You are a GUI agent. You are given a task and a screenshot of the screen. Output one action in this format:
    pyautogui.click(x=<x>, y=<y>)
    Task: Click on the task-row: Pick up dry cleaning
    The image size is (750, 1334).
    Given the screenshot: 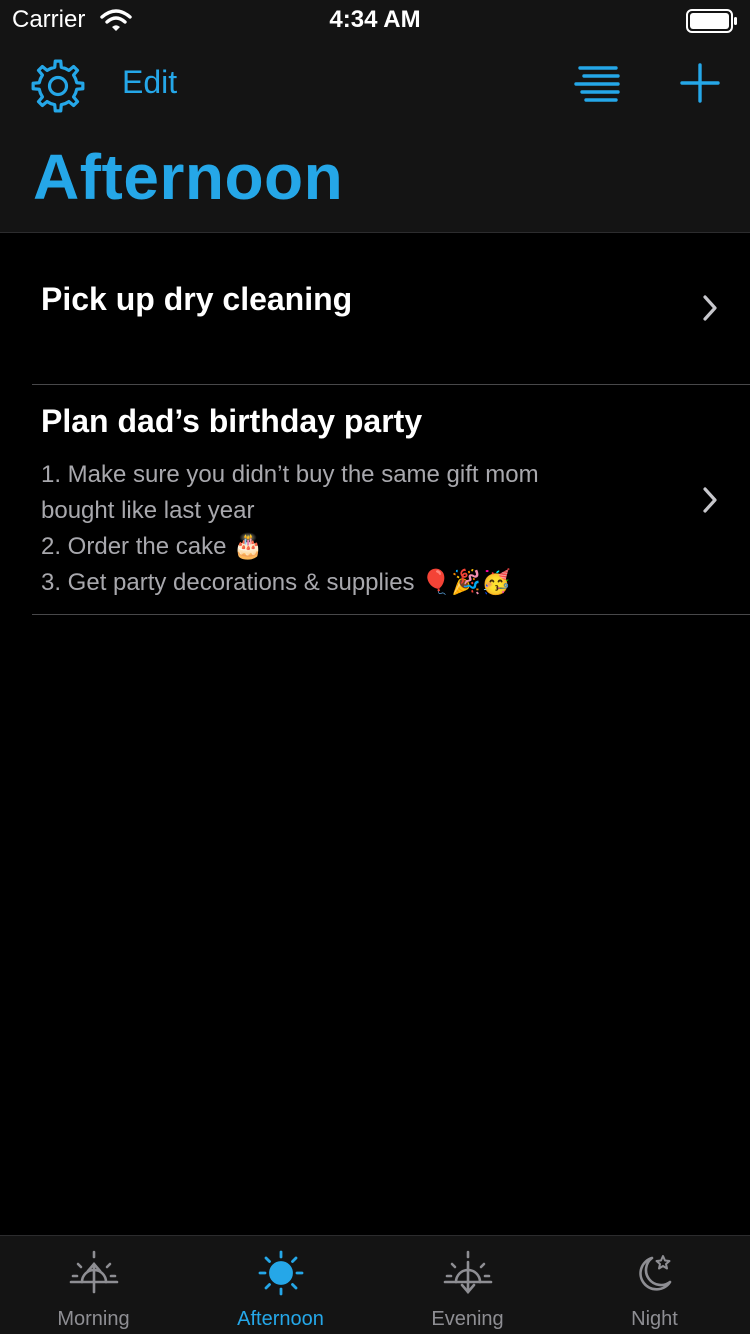 What is the action you would take?
    pyautogui.click(x=391, y=309)
    